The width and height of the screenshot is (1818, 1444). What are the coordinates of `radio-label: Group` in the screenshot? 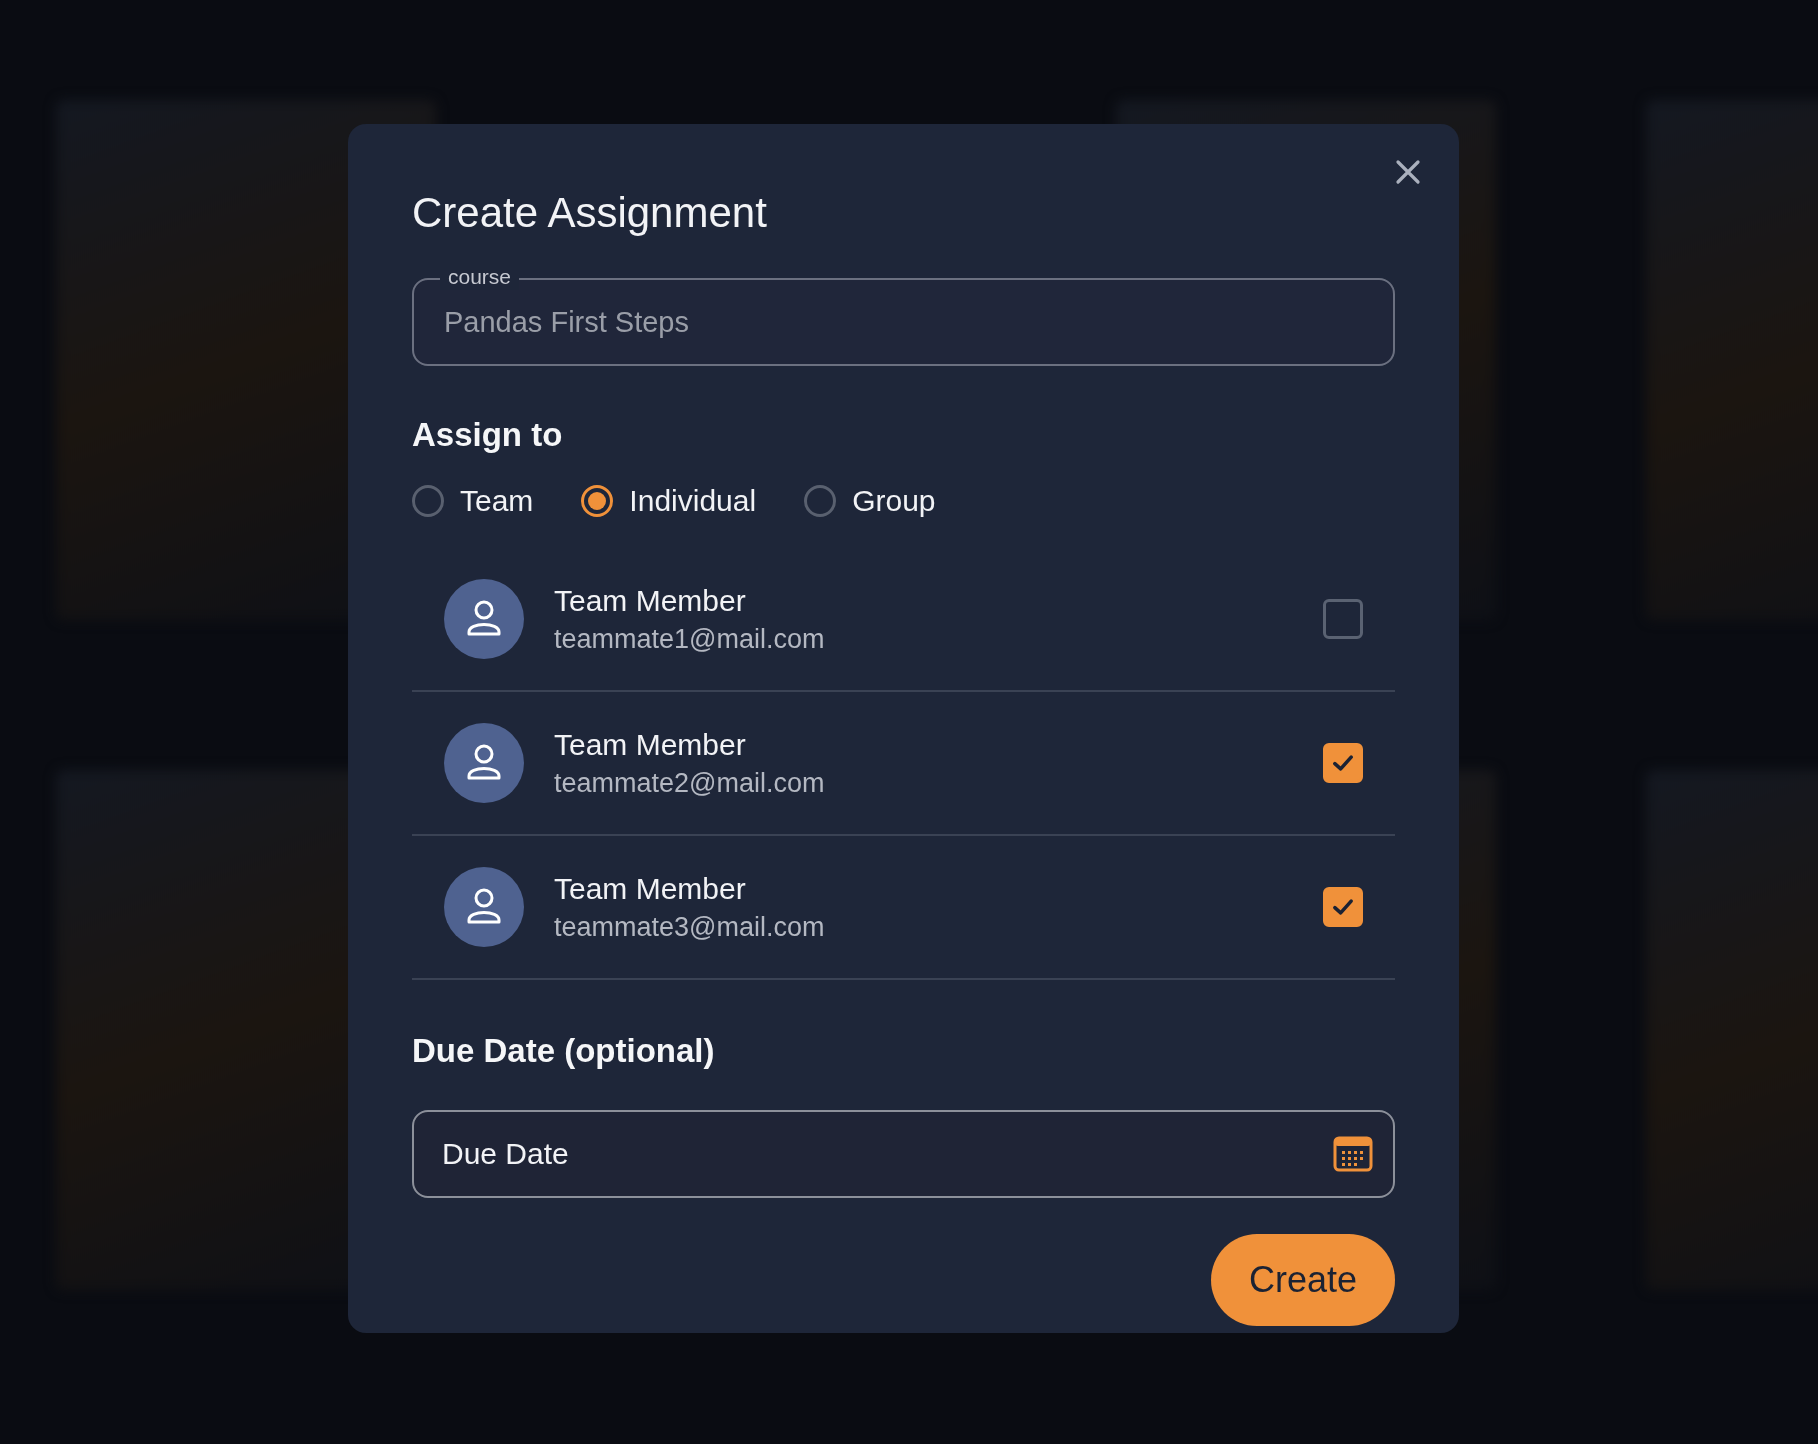 It's located at (894, 501).